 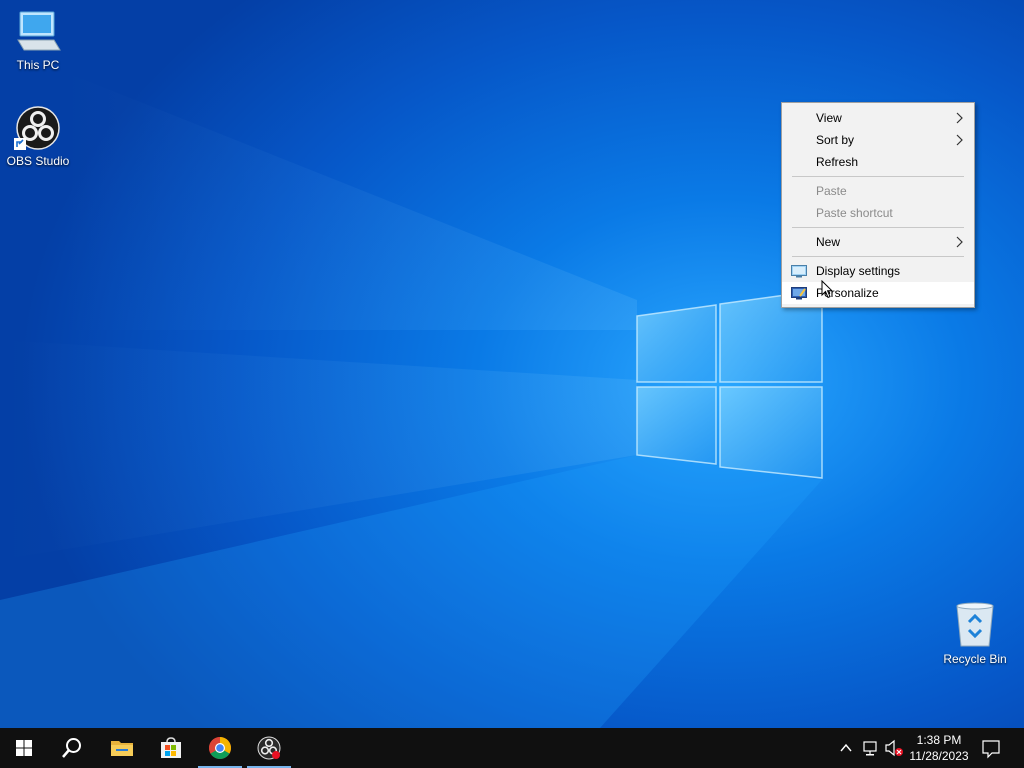 I want to click on chevron-up-icon, so click(x=846, y=748).